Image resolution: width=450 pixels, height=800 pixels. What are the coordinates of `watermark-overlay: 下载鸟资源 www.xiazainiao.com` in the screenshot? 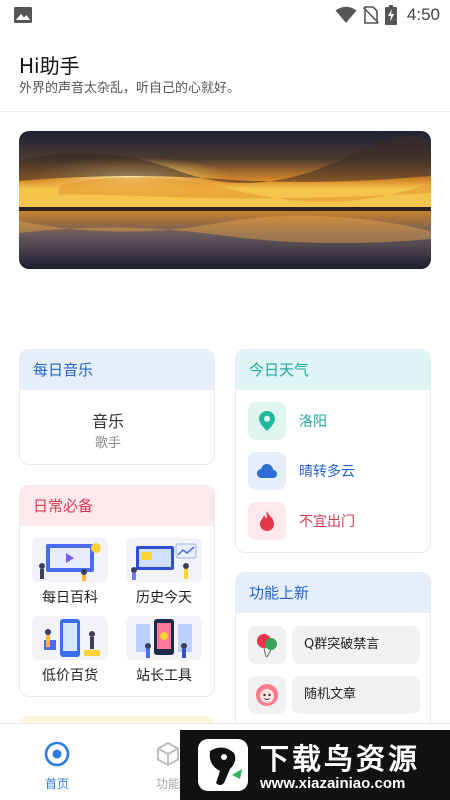 It's located at (315, 765).